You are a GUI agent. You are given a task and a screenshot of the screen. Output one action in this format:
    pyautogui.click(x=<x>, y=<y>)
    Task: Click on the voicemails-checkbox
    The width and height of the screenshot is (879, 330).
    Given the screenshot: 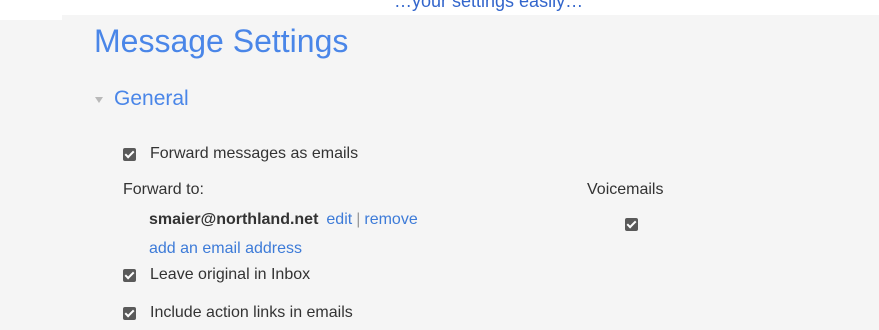 What is the action you would take?
    pyautogui.click(x=631, y=224)
    